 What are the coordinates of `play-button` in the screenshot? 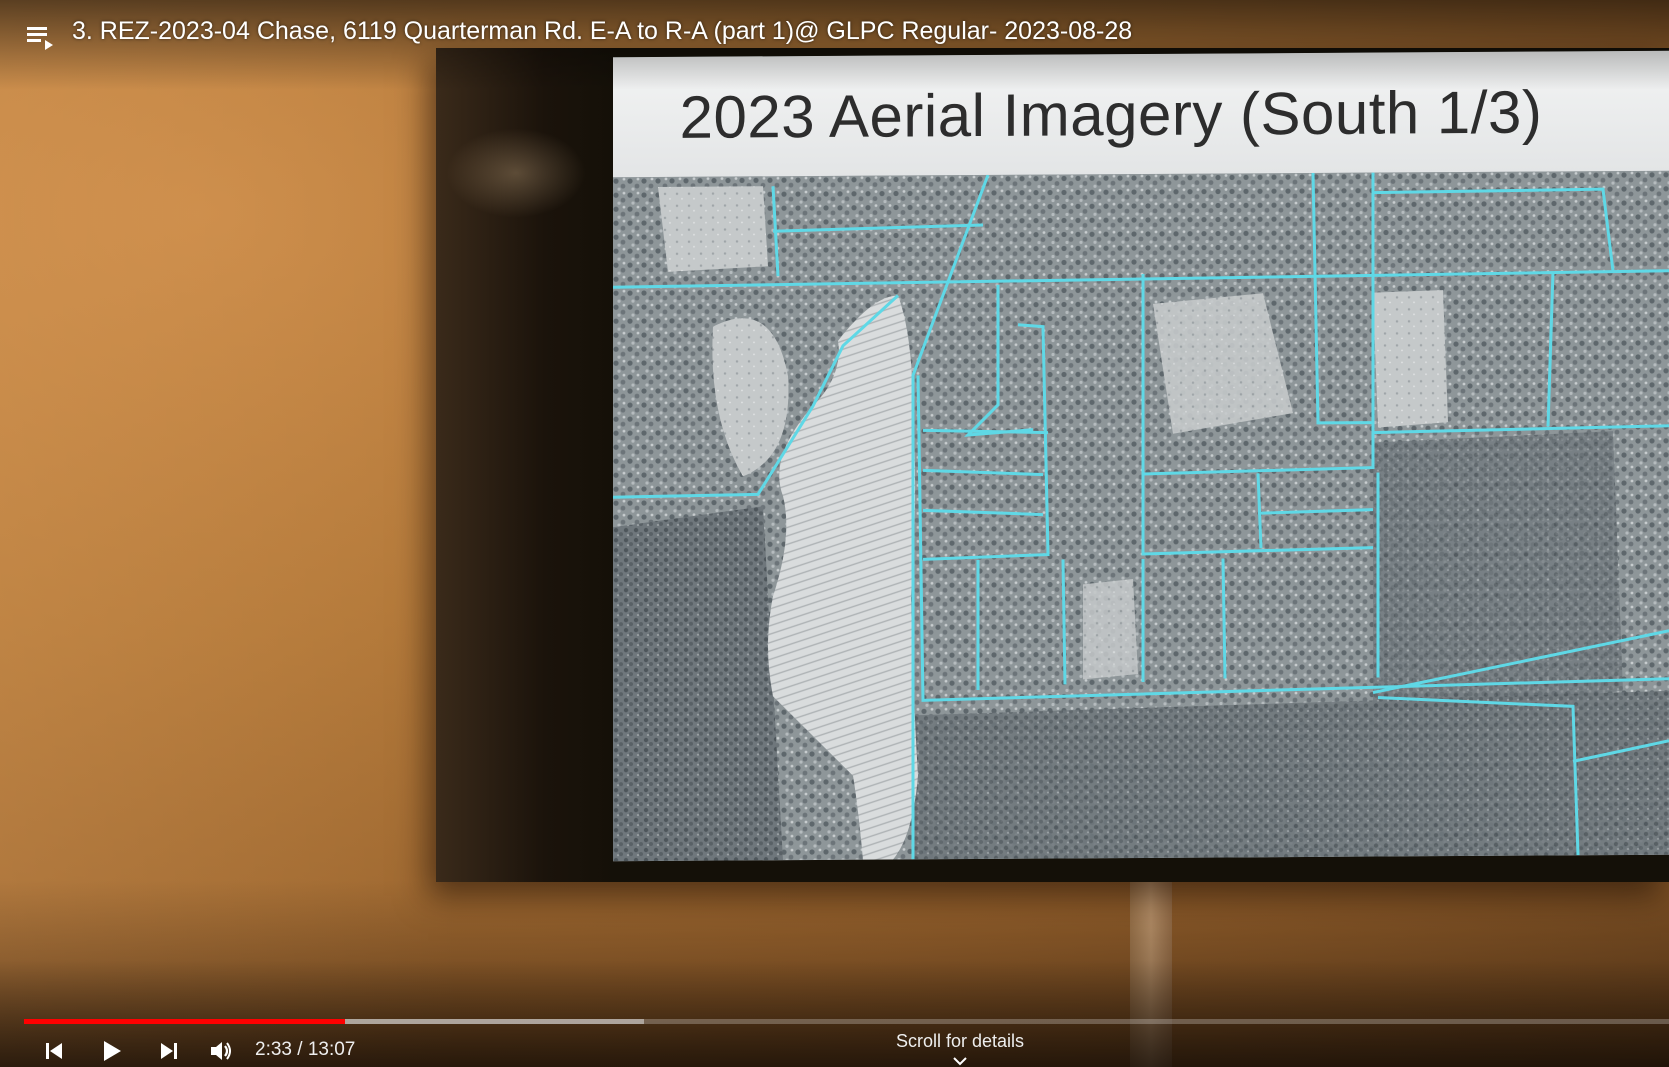 It's located at (111, 1051).